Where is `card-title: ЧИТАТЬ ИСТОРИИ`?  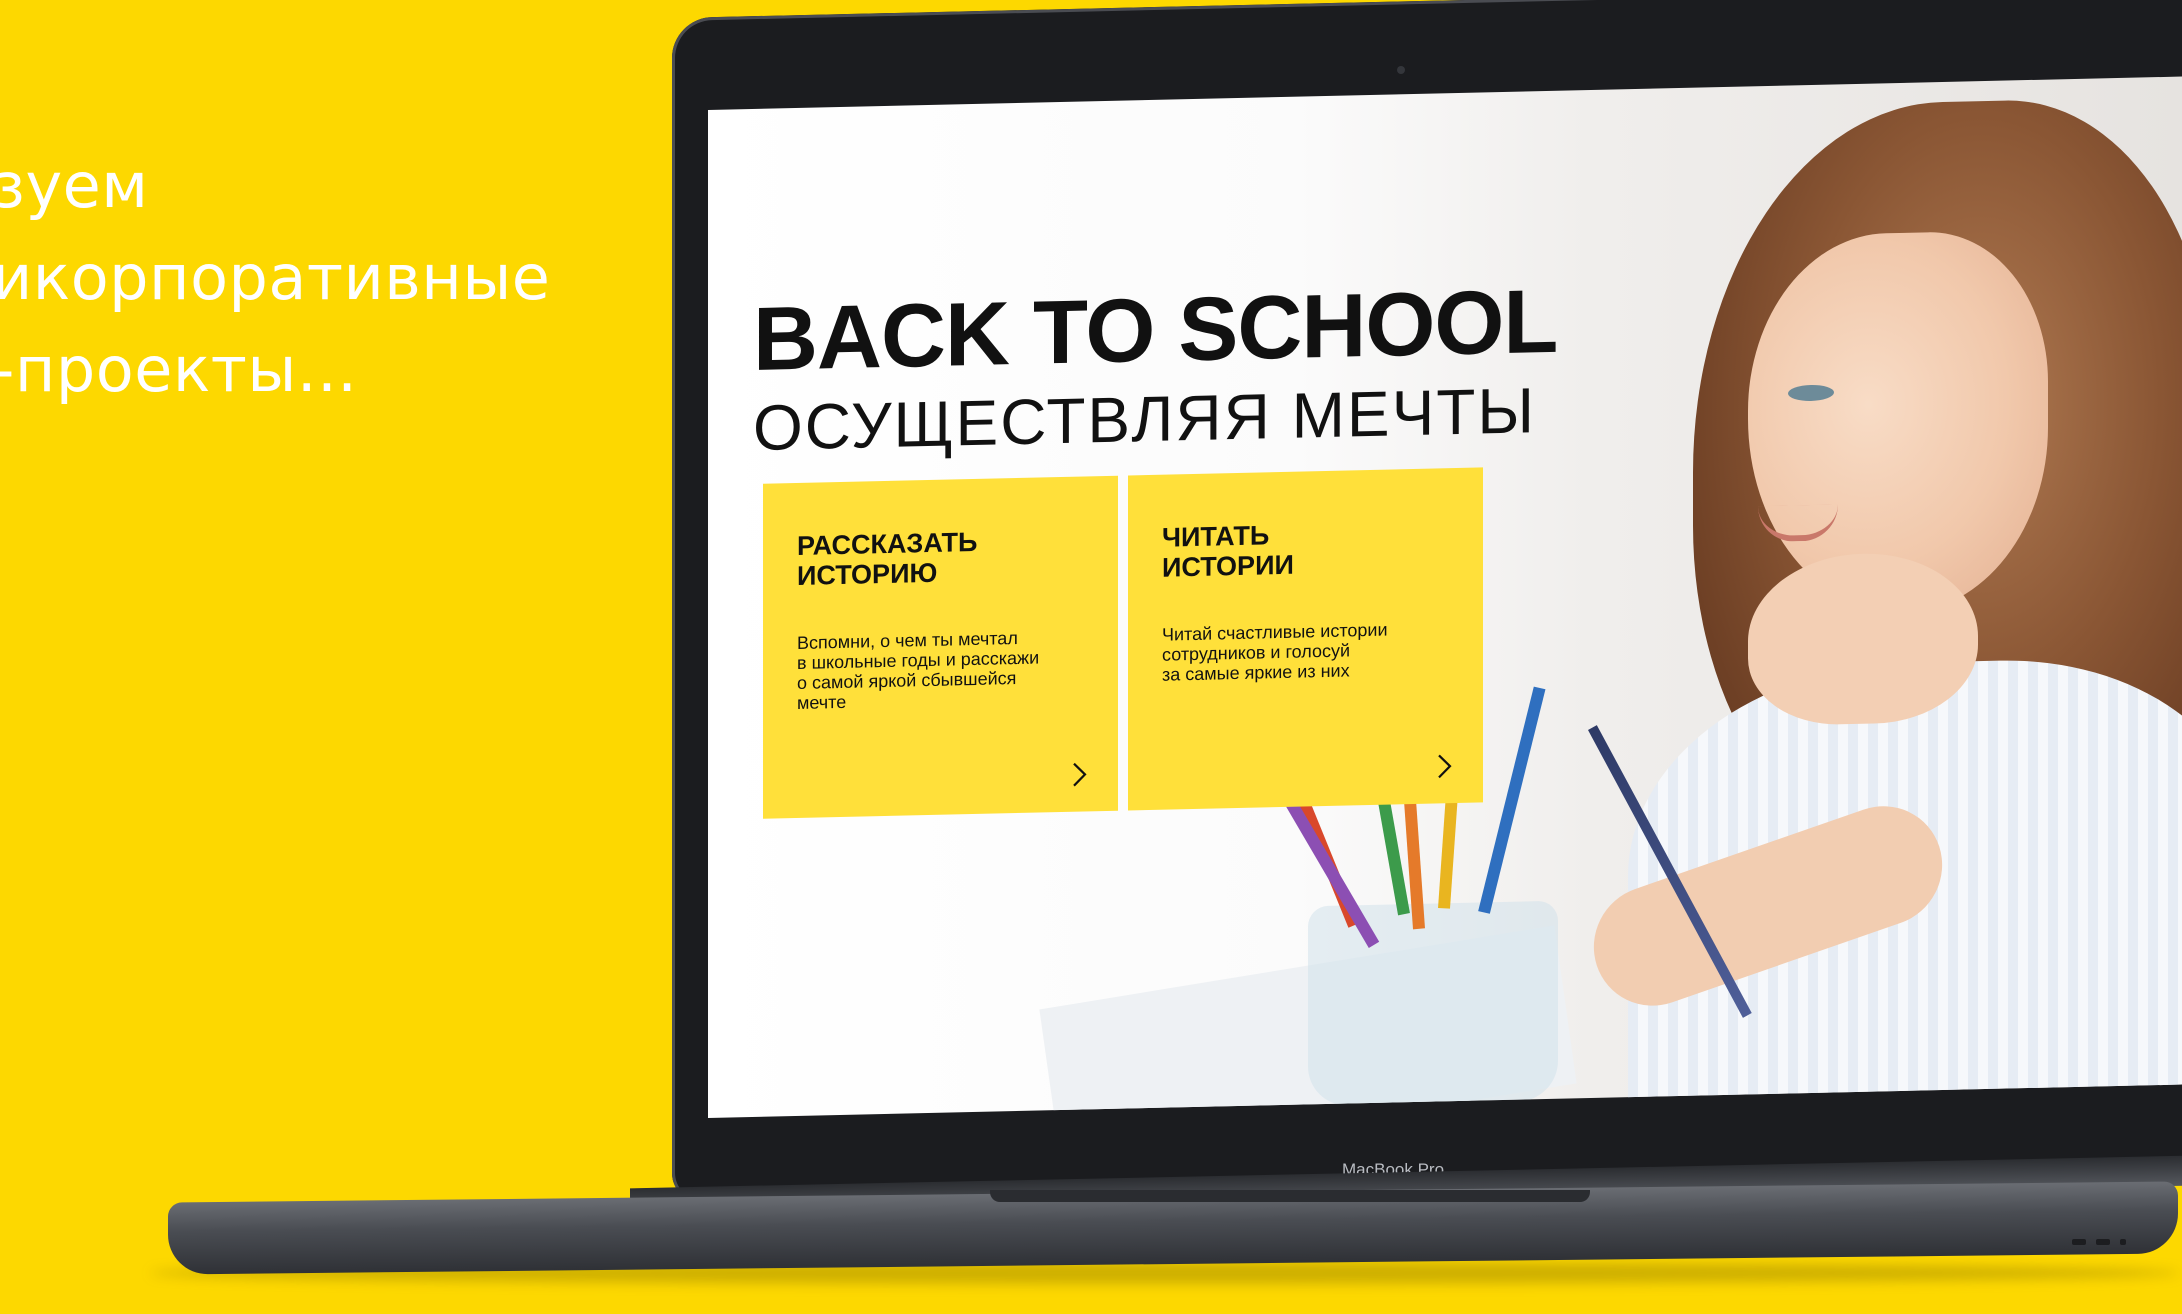 card-title: ЧИТАТЬ ИСТОРИИ is located at coordinates (1228, 551).